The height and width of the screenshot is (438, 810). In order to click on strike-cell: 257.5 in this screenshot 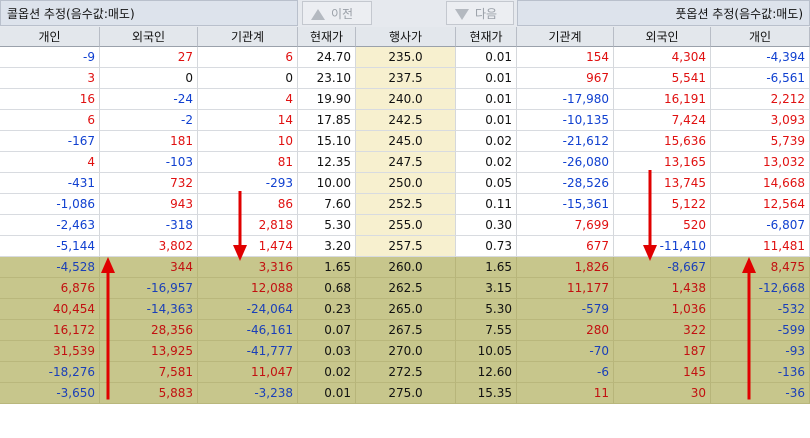, I will do `click(406, 246)`.